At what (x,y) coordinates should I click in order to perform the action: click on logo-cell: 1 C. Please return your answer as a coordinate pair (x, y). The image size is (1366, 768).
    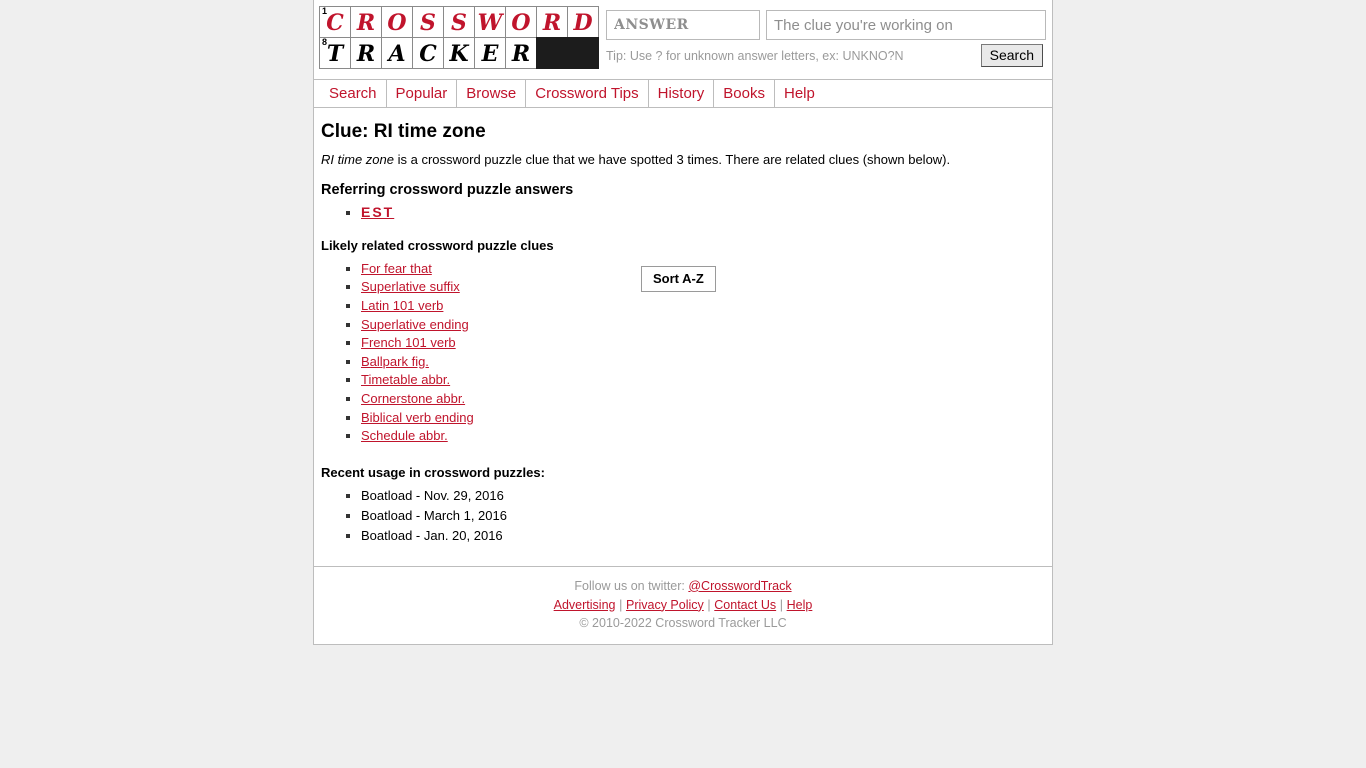
    Looking at the image, I should click on (335, 22).